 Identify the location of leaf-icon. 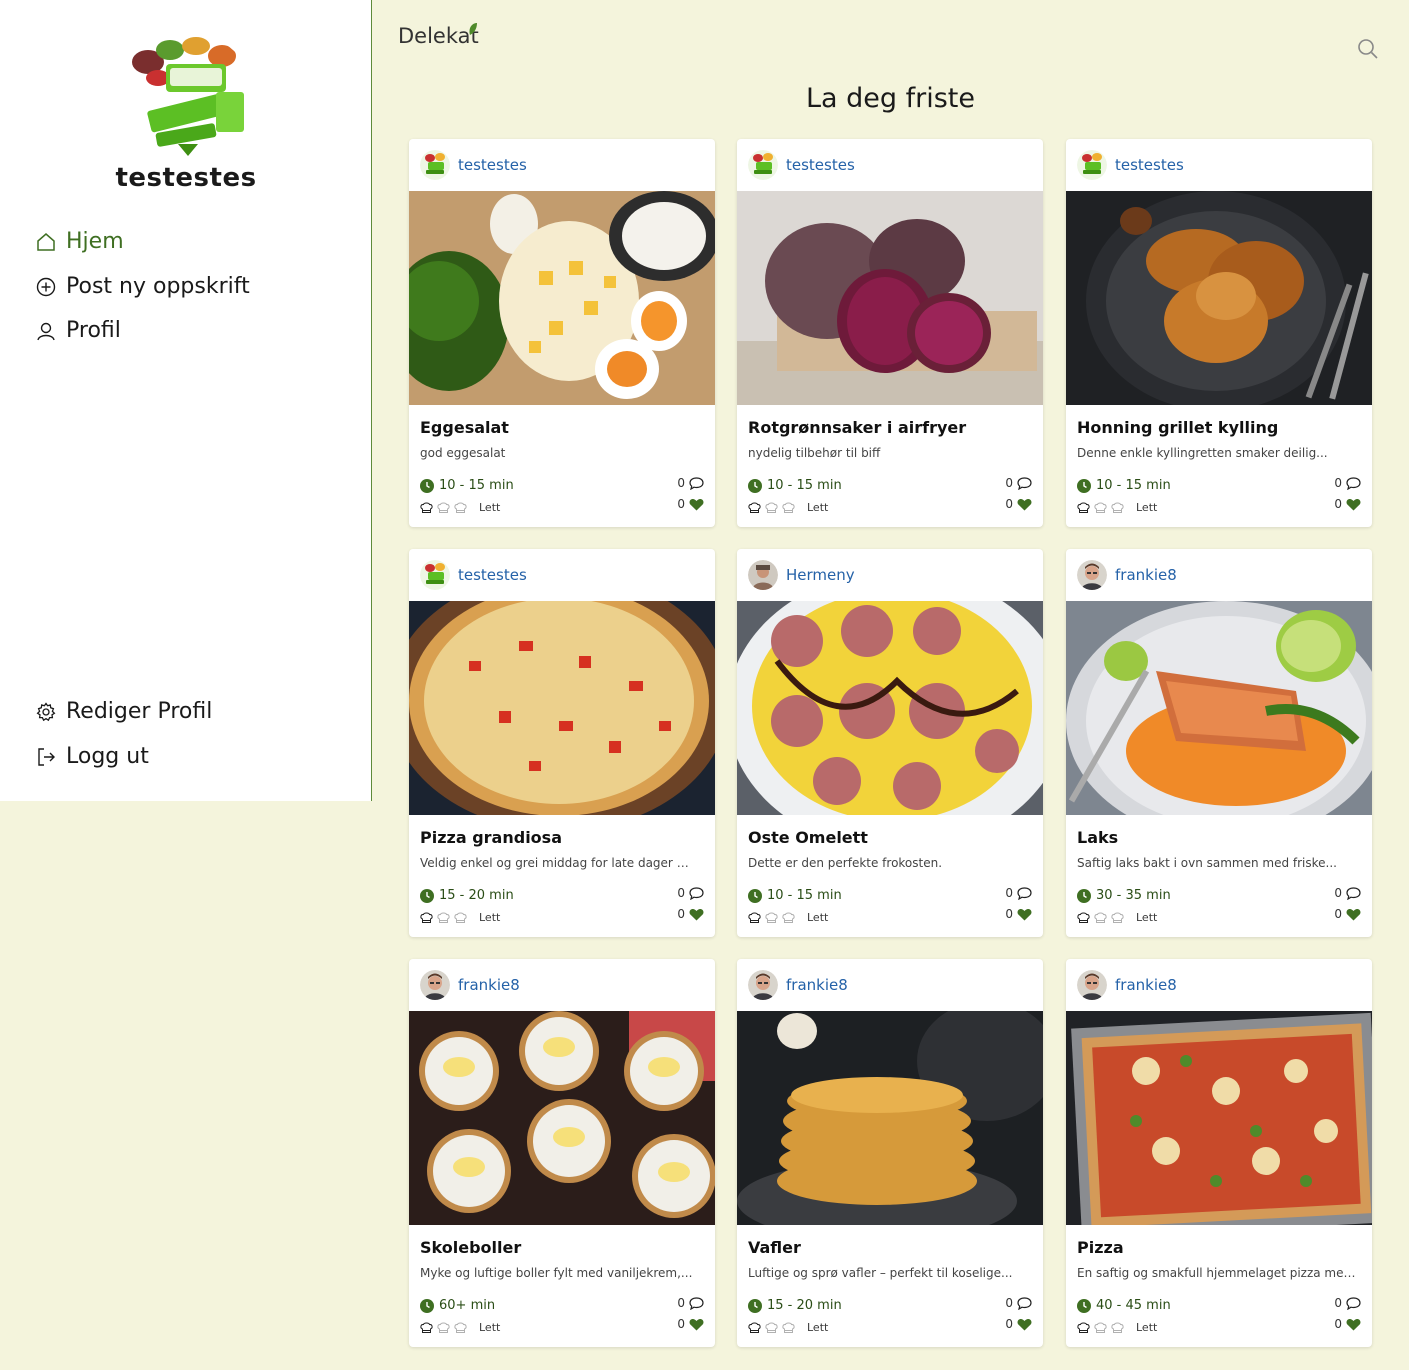
(473, 29).